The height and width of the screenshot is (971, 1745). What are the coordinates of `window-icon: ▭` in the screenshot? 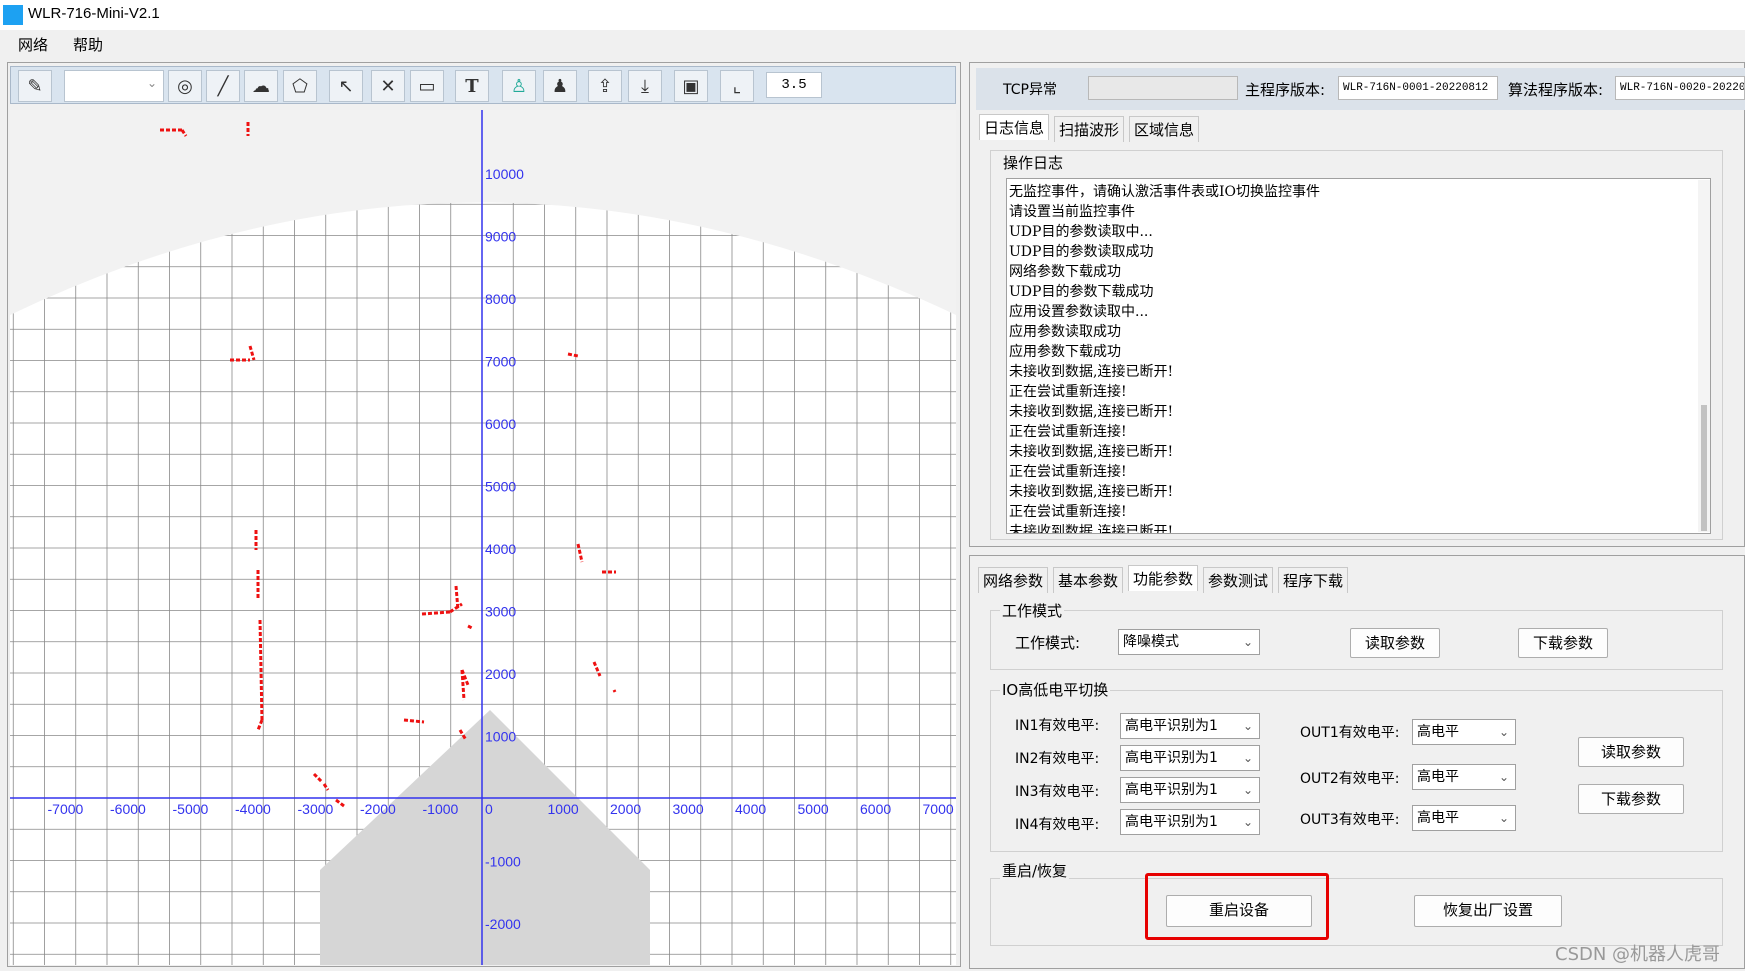 It's located at (427, 86).